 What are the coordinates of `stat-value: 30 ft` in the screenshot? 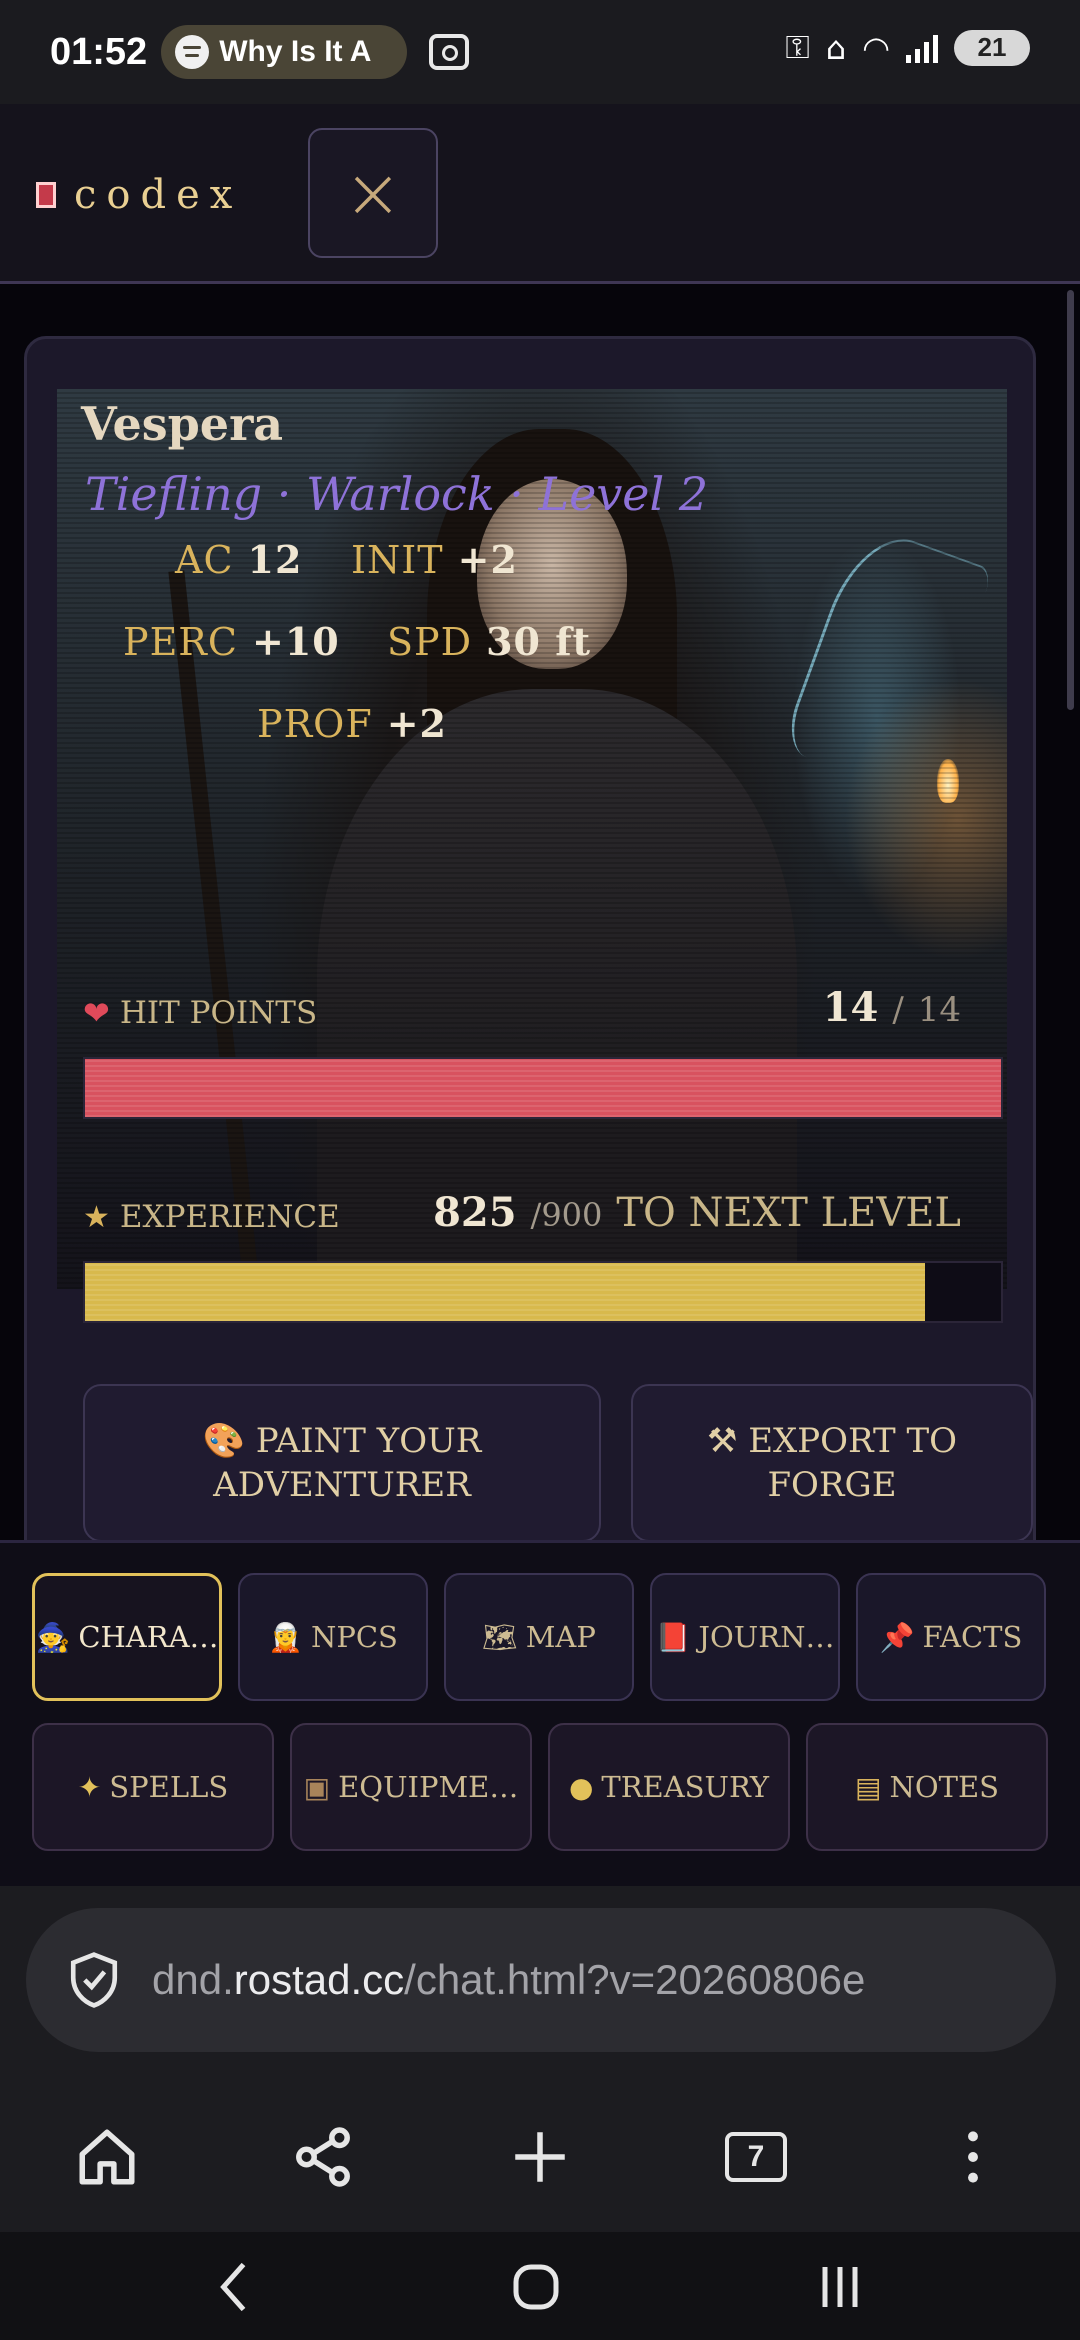 It's located at (539, 641).